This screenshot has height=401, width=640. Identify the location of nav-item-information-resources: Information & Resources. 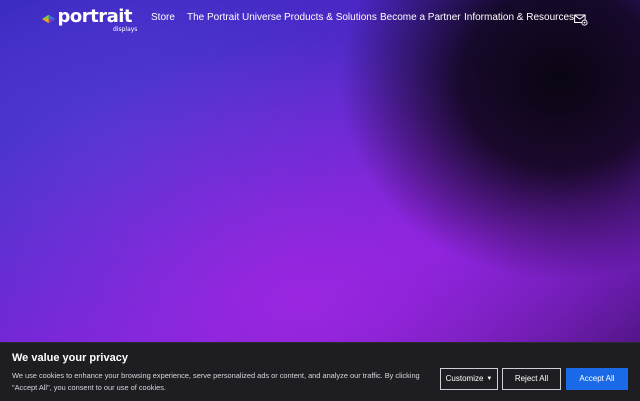
(519, 18).